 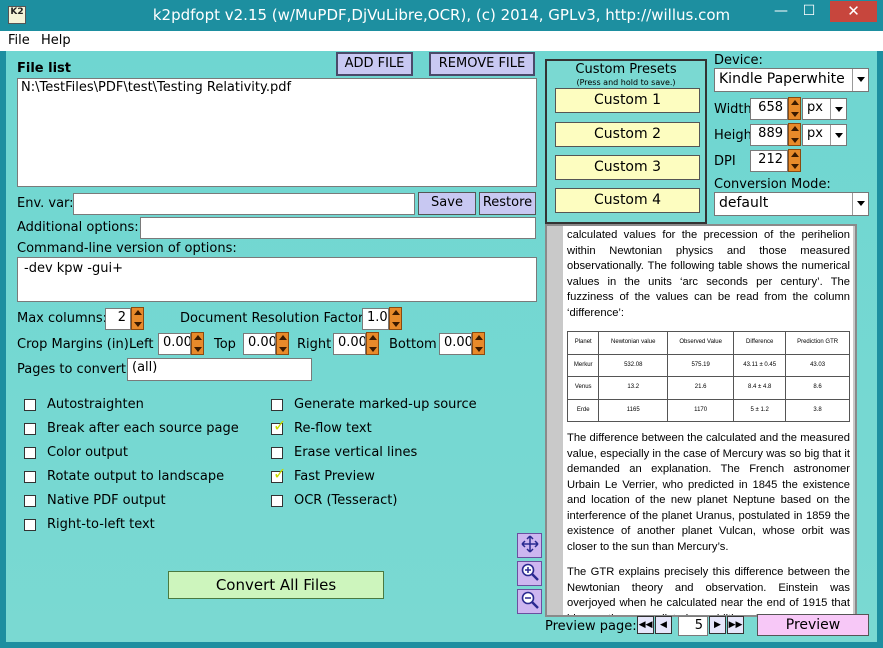 What do you see at coordinates (338, 228) in the screenshot?
I see `additional-options-input` at bounding box center [338, 228].